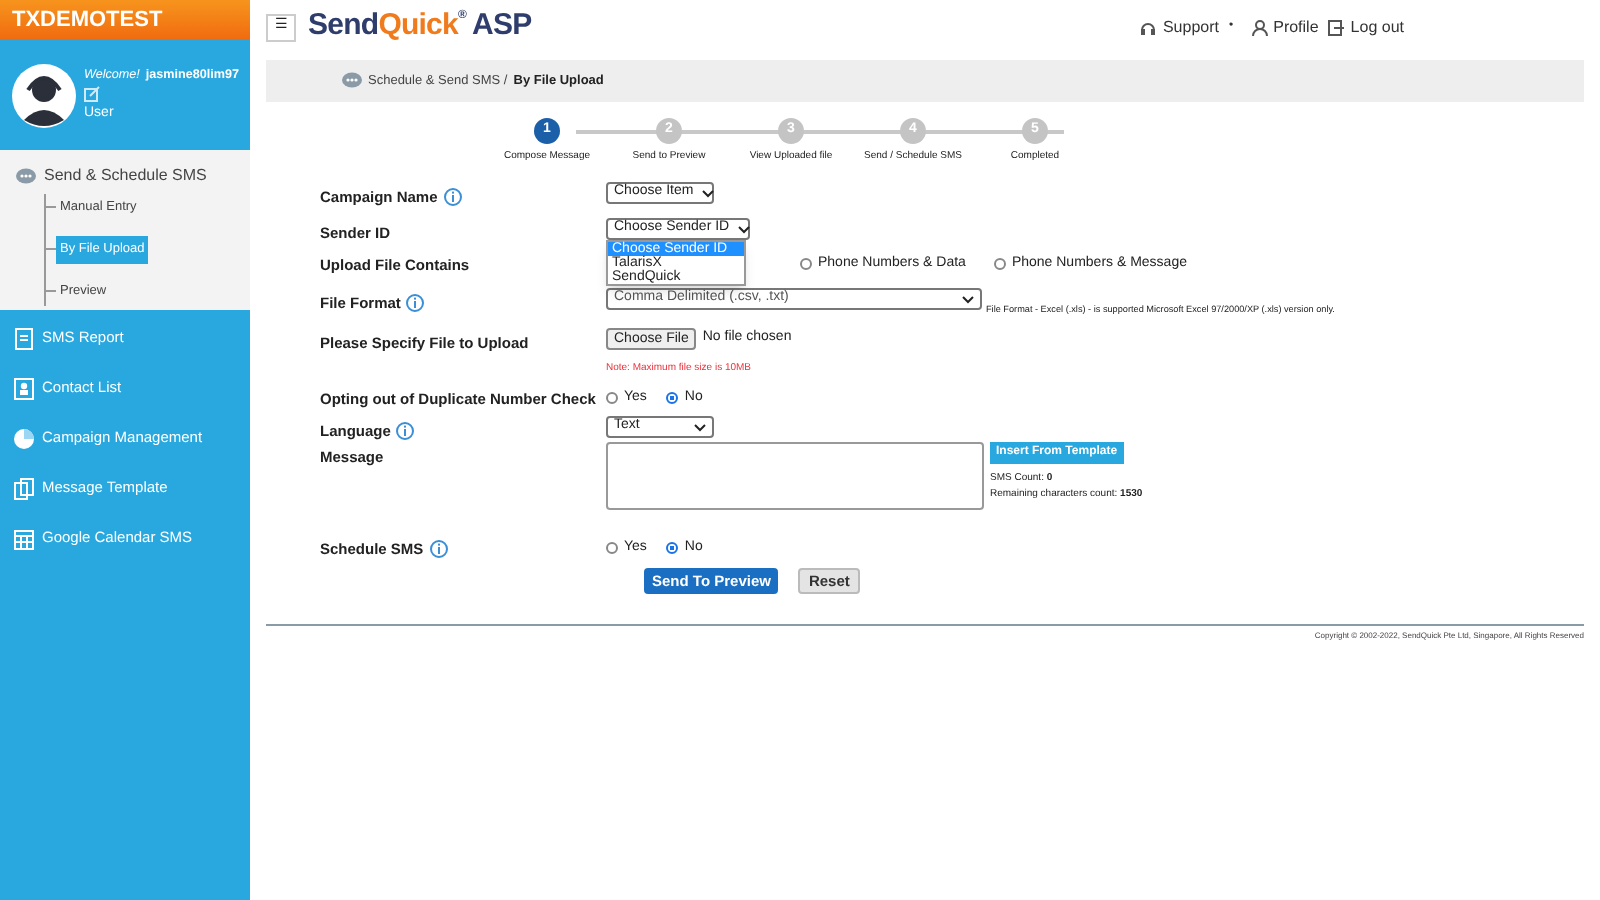 This screenshot has height=900, width=1600. Describe the element at coordinates (24, 488) in the screenshot. I see `documents-icon` at that location.